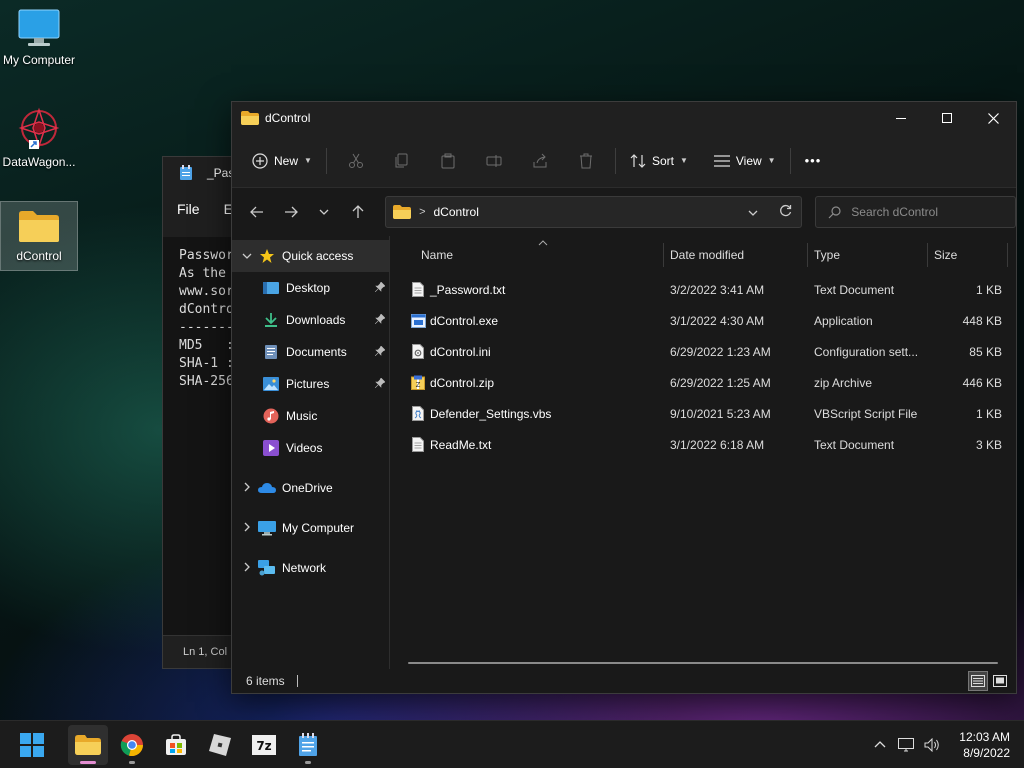 This screenshot has width=1024, height=768. What do you see at coordinates (304, 448) in the screenshot?
I see `nav-label: Videos` at bounding box center [304, 448].